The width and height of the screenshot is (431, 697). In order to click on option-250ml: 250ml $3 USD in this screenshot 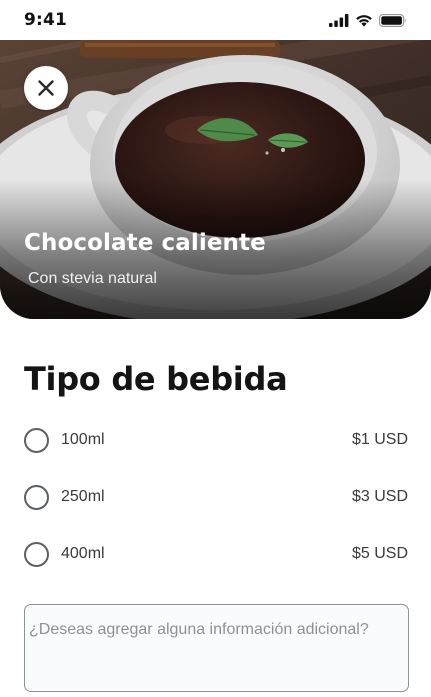, I will do `click(216, 497)`.